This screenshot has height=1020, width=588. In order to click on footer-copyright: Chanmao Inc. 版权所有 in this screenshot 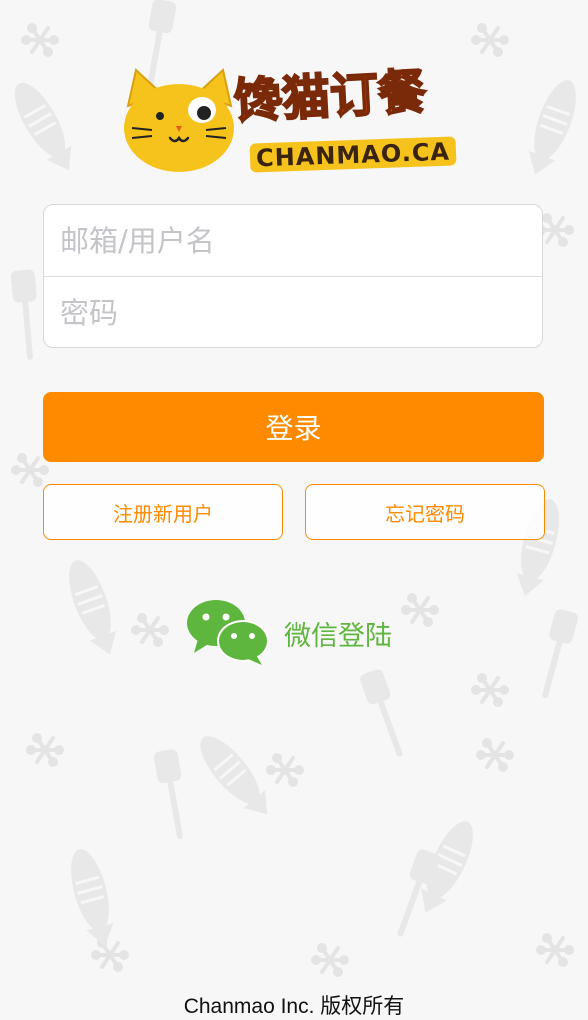, I will do `click(294, 1006)`.